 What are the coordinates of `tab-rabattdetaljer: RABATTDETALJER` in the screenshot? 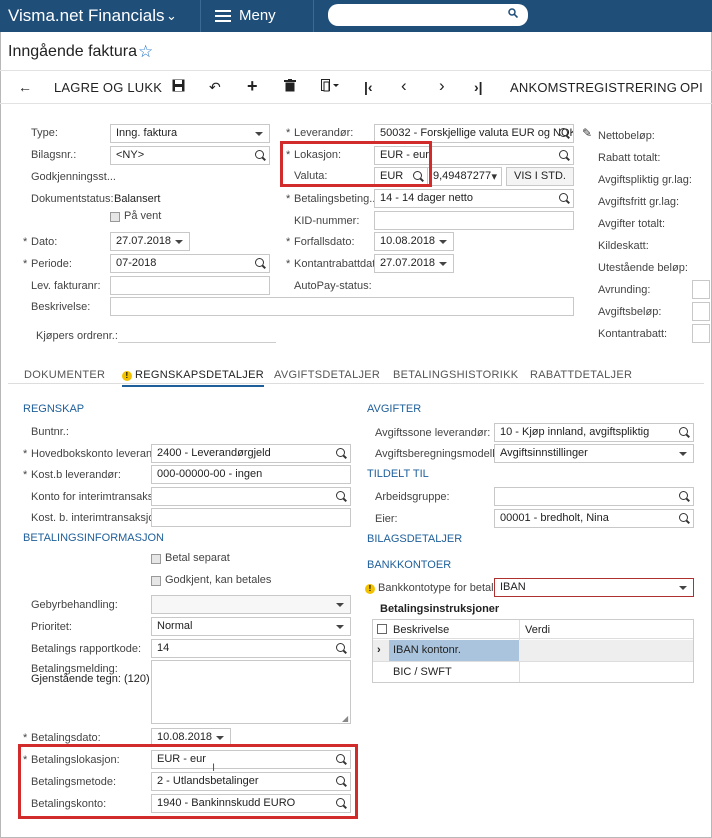 It's located at (581, 375).